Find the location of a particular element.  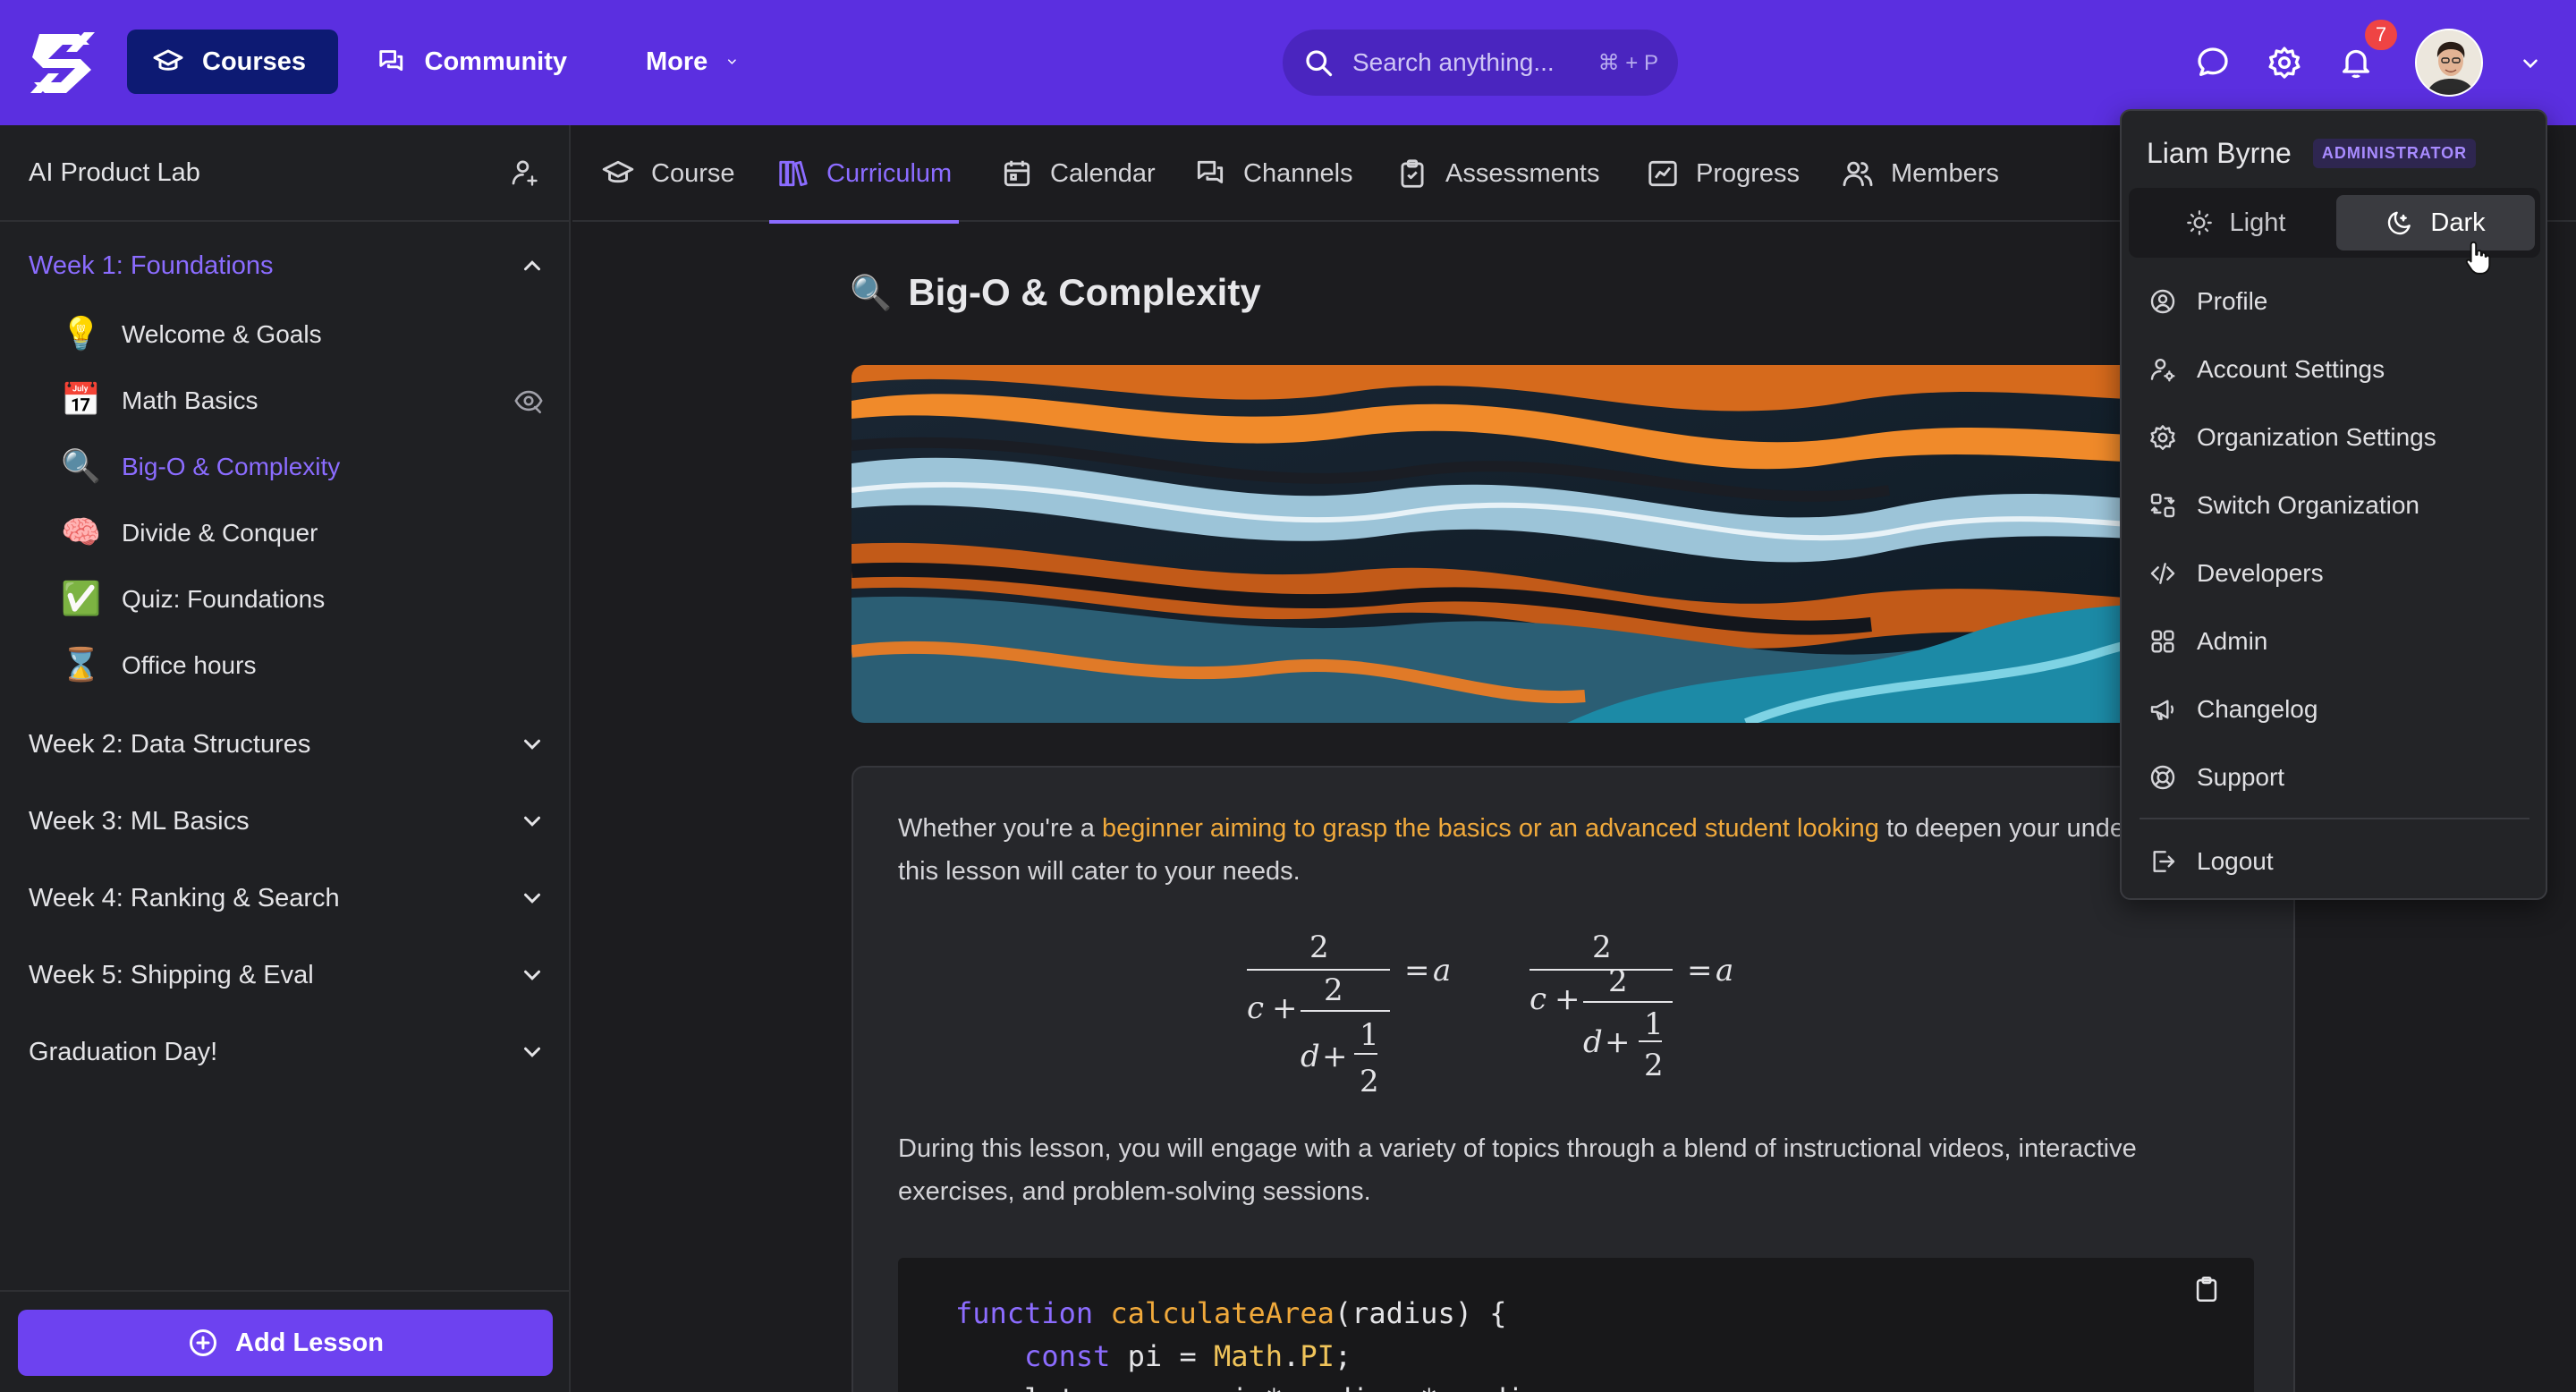

code-line-3: let area = pi * radius * radius; is located at coordinates (1604, 1385).